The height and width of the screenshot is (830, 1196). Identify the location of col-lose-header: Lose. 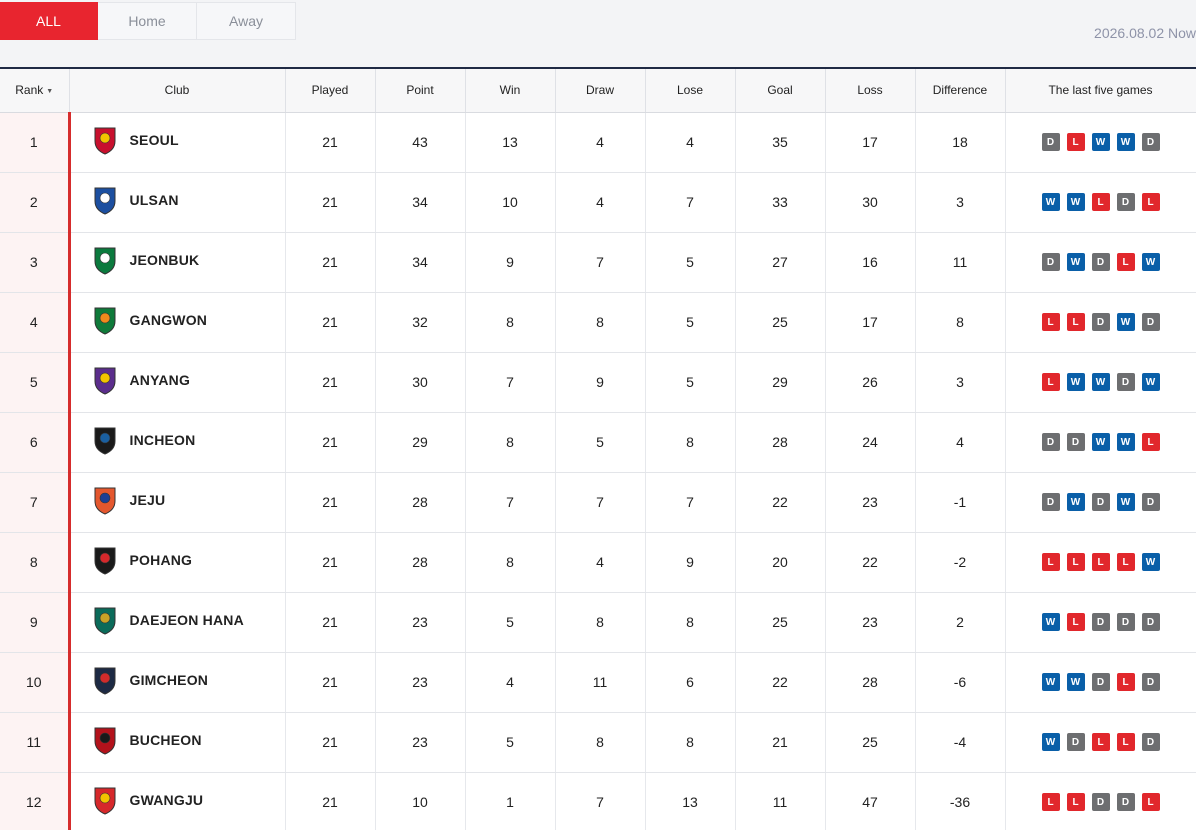
(690, 90).